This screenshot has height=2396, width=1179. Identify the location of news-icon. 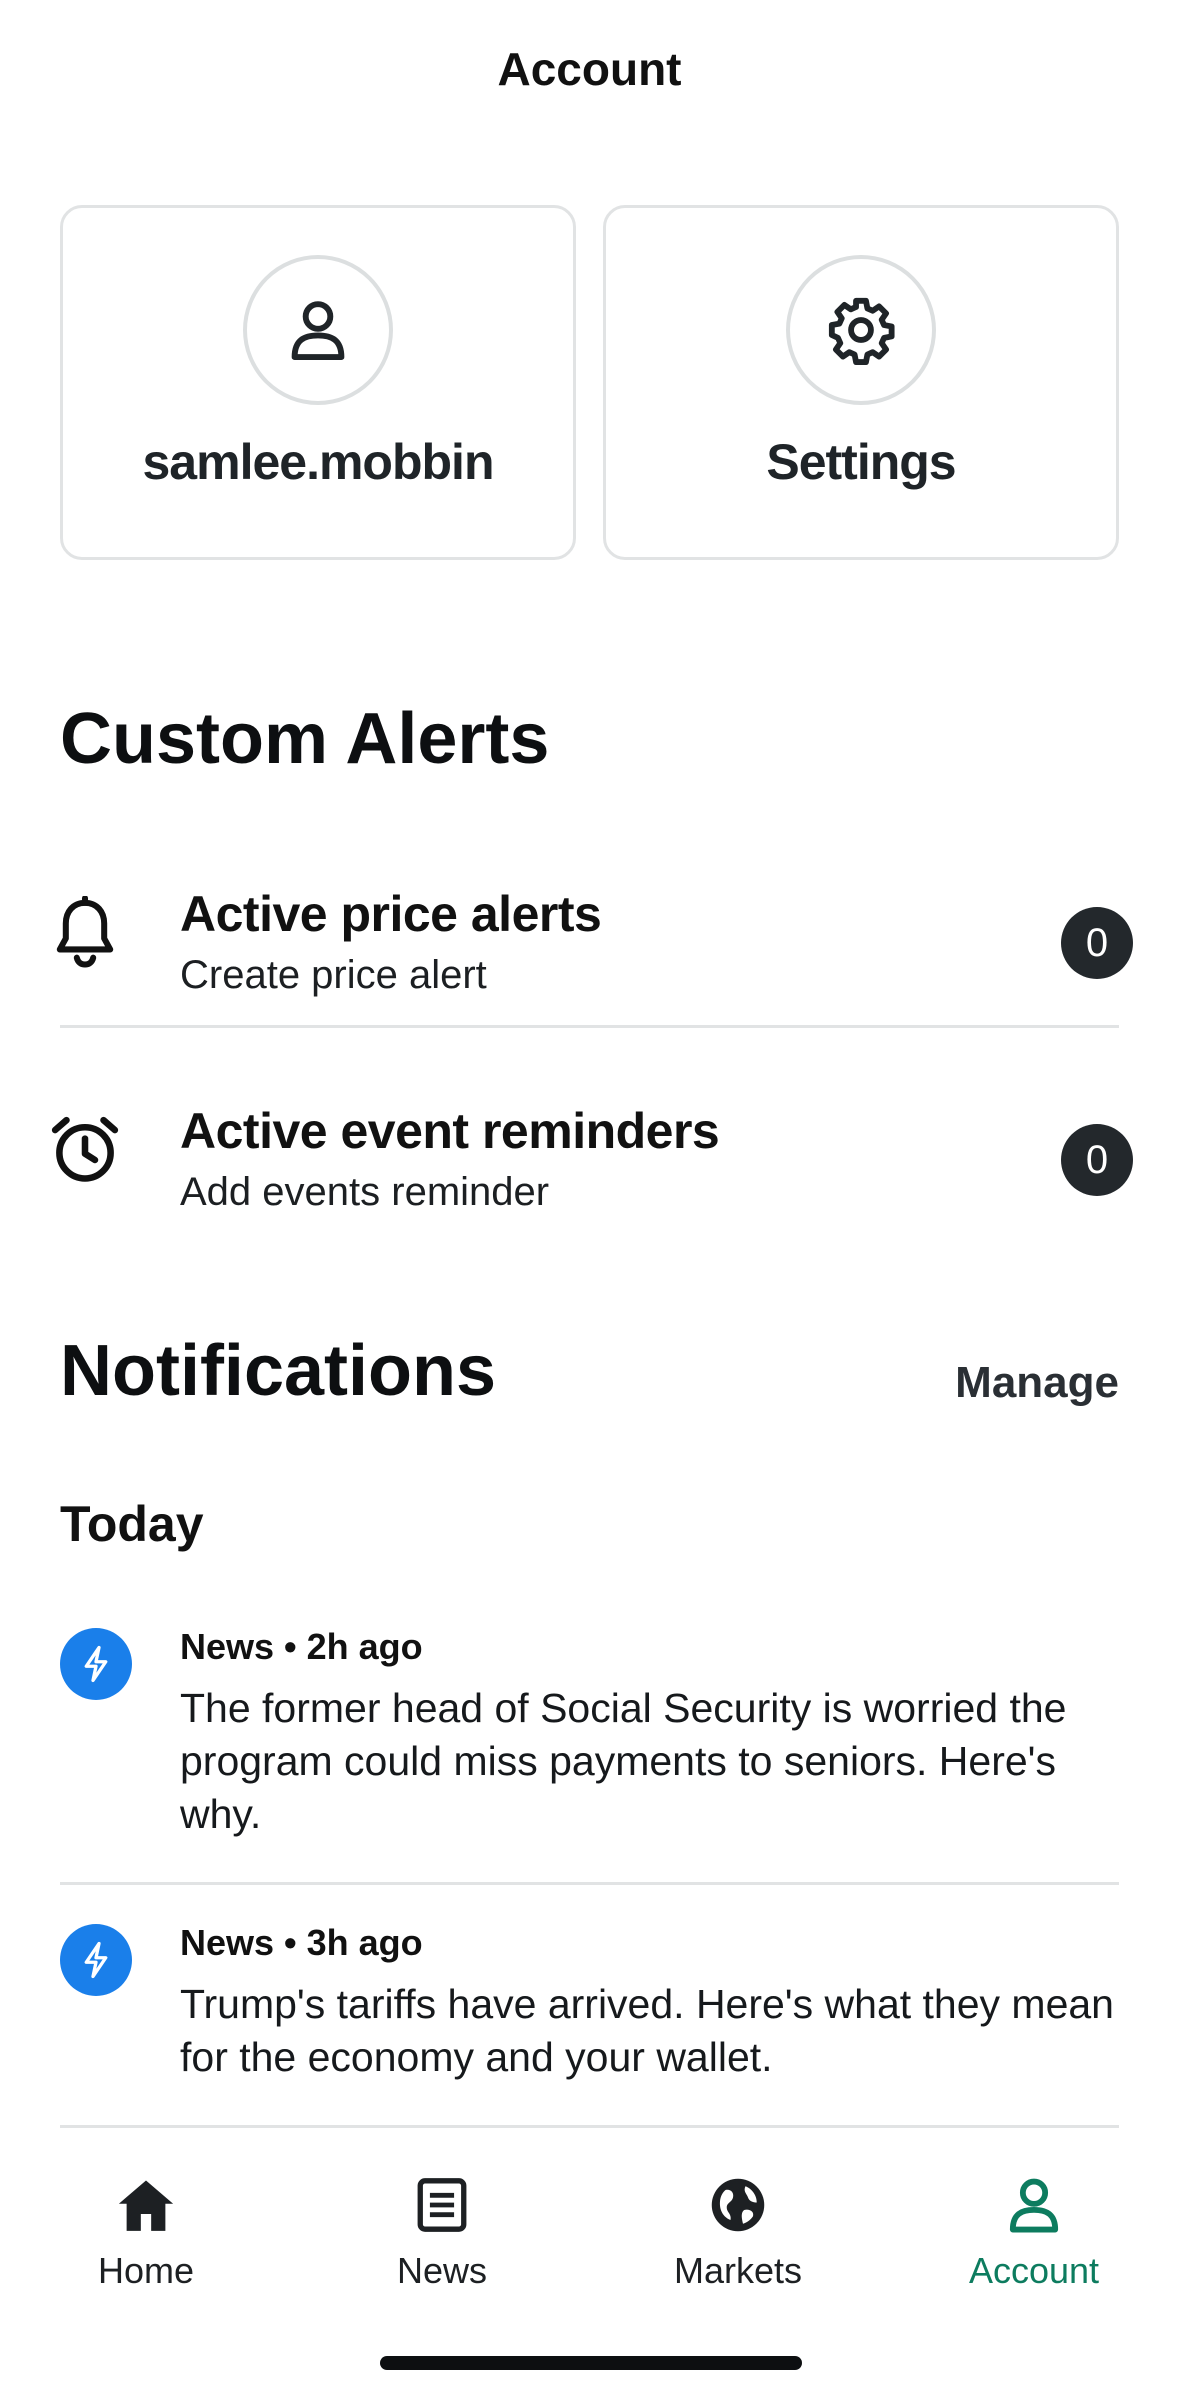
(442, 2205).